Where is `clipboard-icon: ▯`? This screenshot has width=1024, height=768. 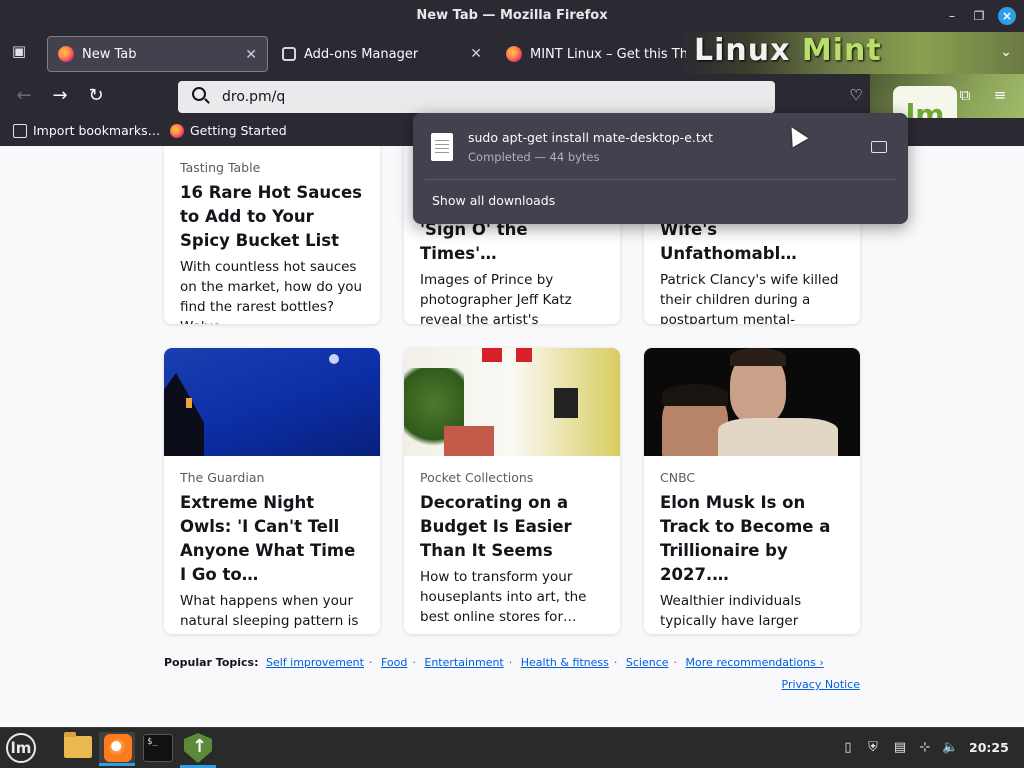 clipboard-icon: ▯ is located at coordinates (848, 748).